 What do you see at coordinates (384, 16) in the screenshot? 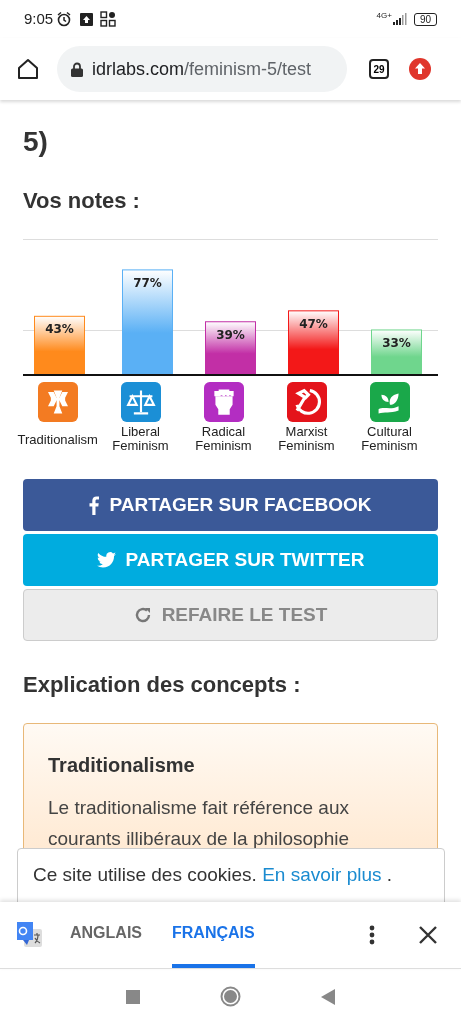
I see `network-label: 4G+` at bounding box center [384, 16].